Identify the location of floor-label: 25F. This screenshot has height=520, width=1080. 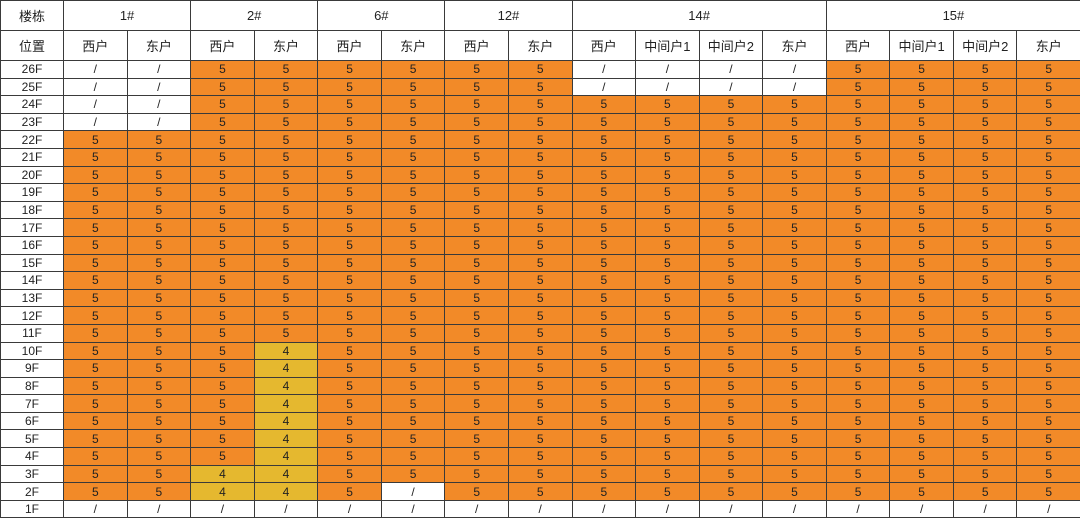
(32, 87).